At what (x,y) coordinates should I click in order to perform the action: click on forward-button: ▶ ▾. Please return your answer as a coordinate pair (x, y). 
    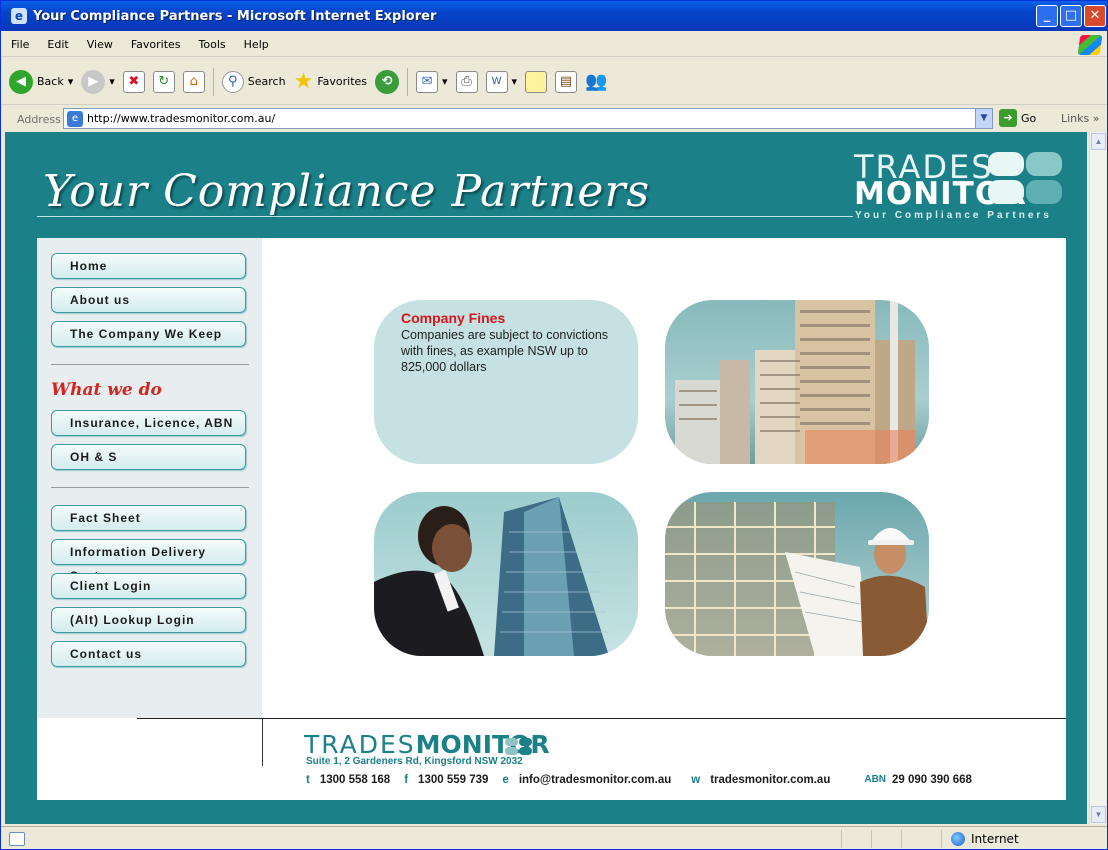
    Looking at the image, I should click on (98, 81).